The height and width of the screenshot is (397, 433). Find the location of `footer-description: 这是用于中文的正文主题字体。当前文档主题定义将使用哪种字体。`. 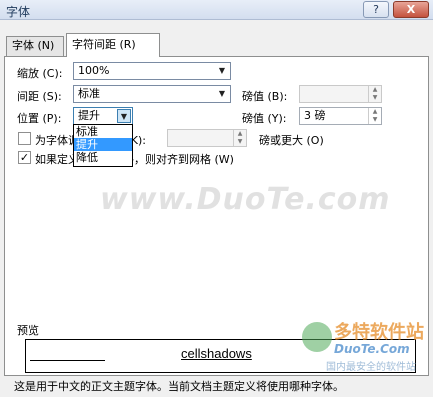

footer-description: 这是用于中文的正文主题字体。当前文档主题定义将使用哪种字体。 is located at coordinates (179, 386).